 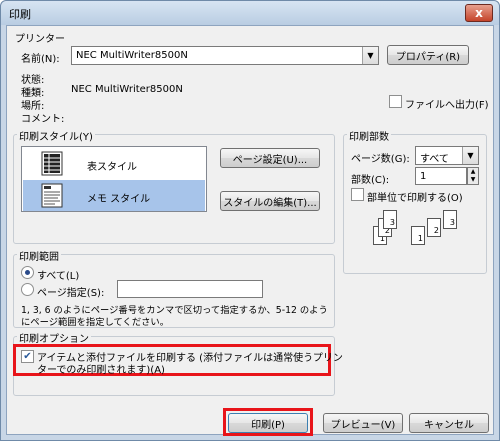 What do you see at coordinates (20, 14) in the screenshot?
I see `window-title: 印刷` at bounding box center [20, 14].